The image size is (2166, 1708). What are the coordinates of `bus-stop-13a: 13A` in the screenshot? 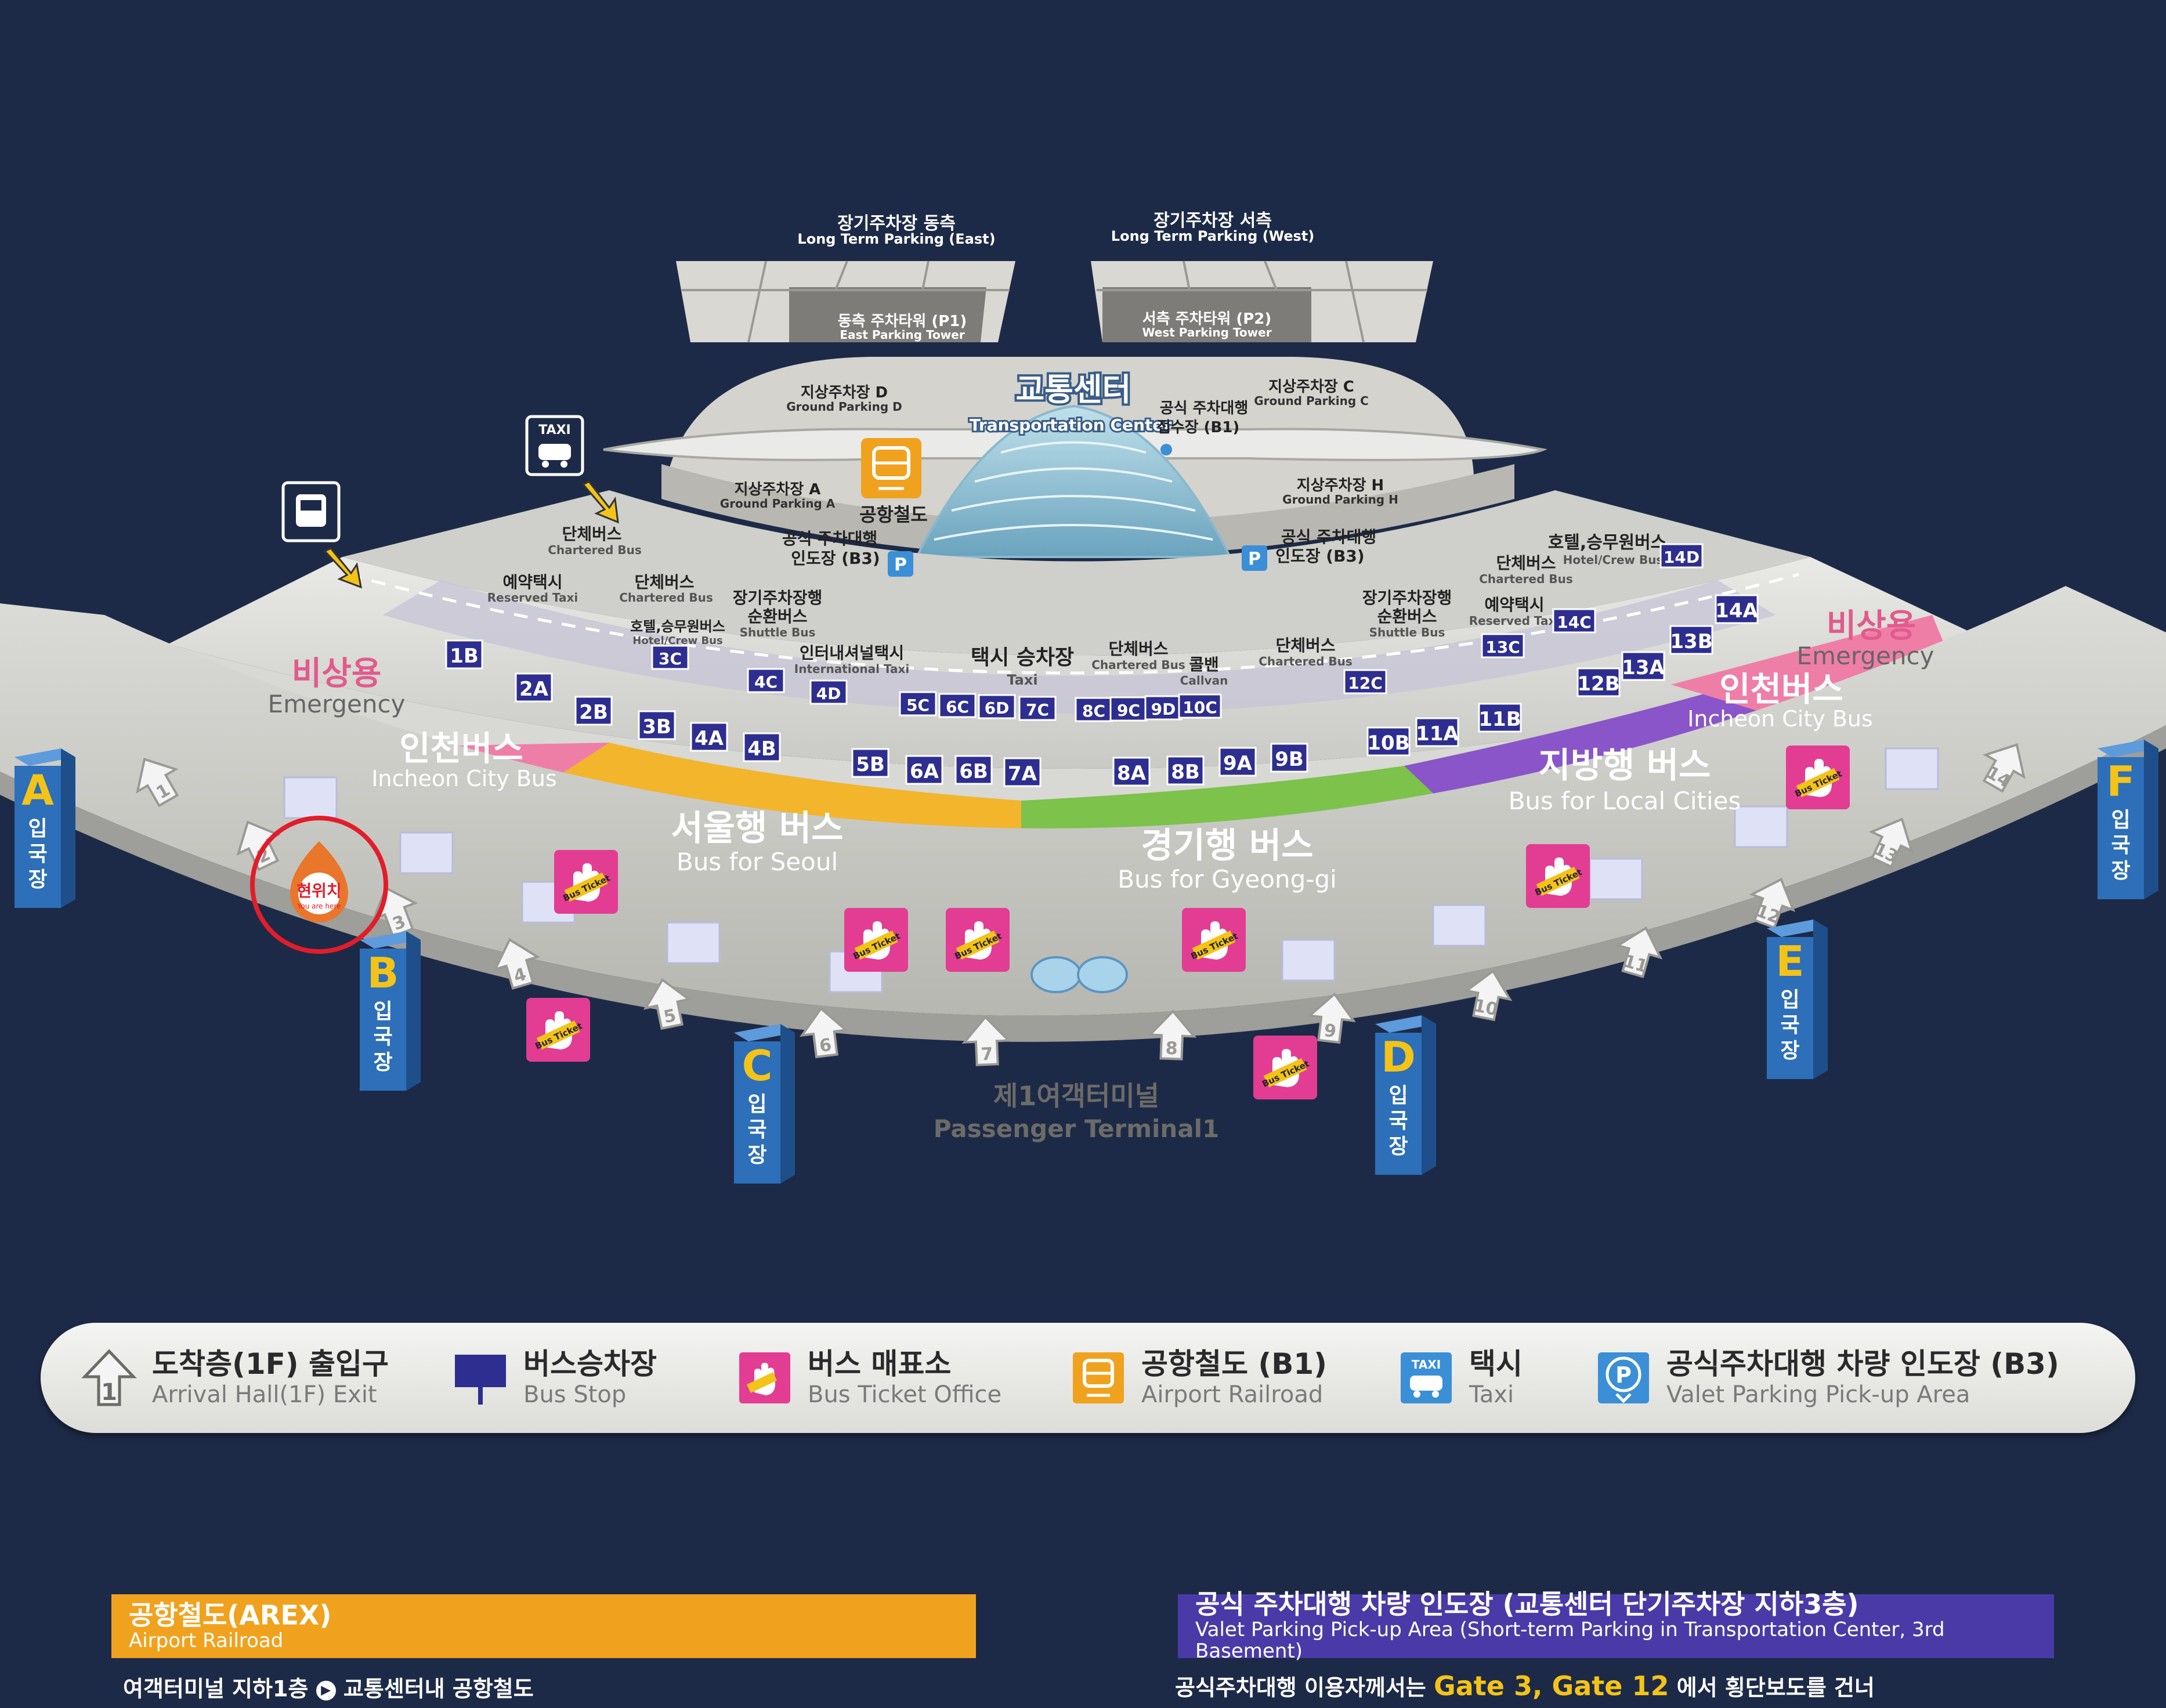 It's located at (1643, 666).